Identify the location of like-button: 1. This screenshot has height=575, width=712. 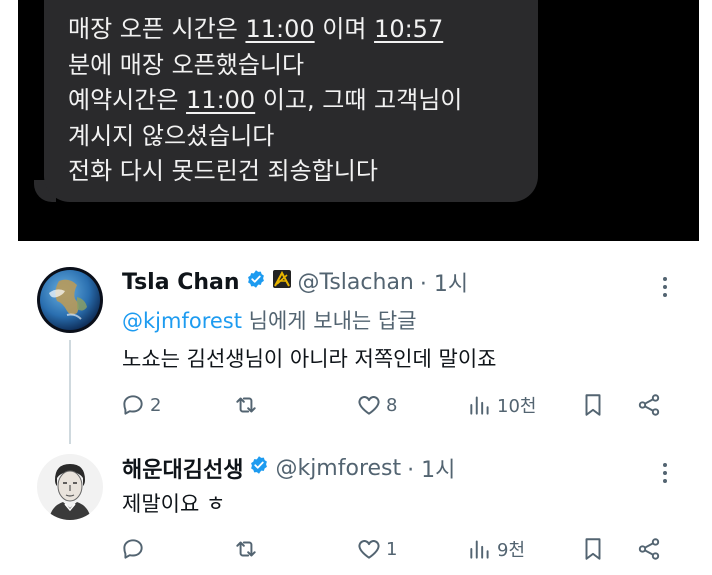
(376, 549).